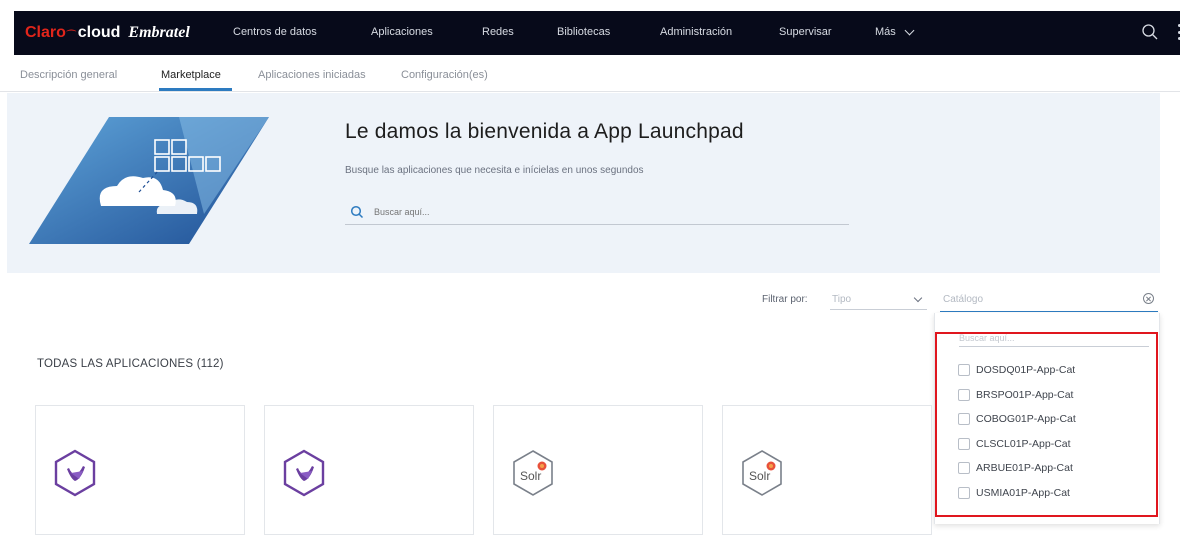  Describe the element at coordinates (1024, 468) in the screenshot. I see `option-label: ARBUE01P-App-Cat` at that location.